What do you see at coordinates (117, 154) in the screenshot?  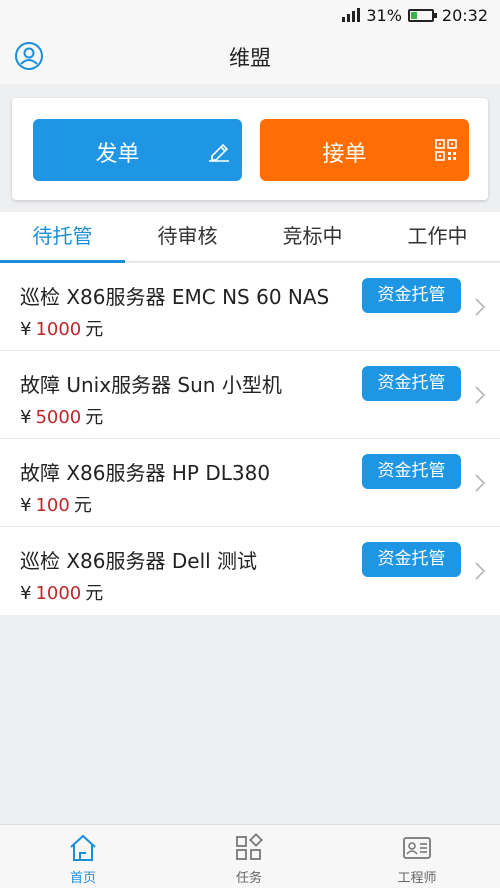 I see `post-order-label: 发单` at bounding box center [117, 154].